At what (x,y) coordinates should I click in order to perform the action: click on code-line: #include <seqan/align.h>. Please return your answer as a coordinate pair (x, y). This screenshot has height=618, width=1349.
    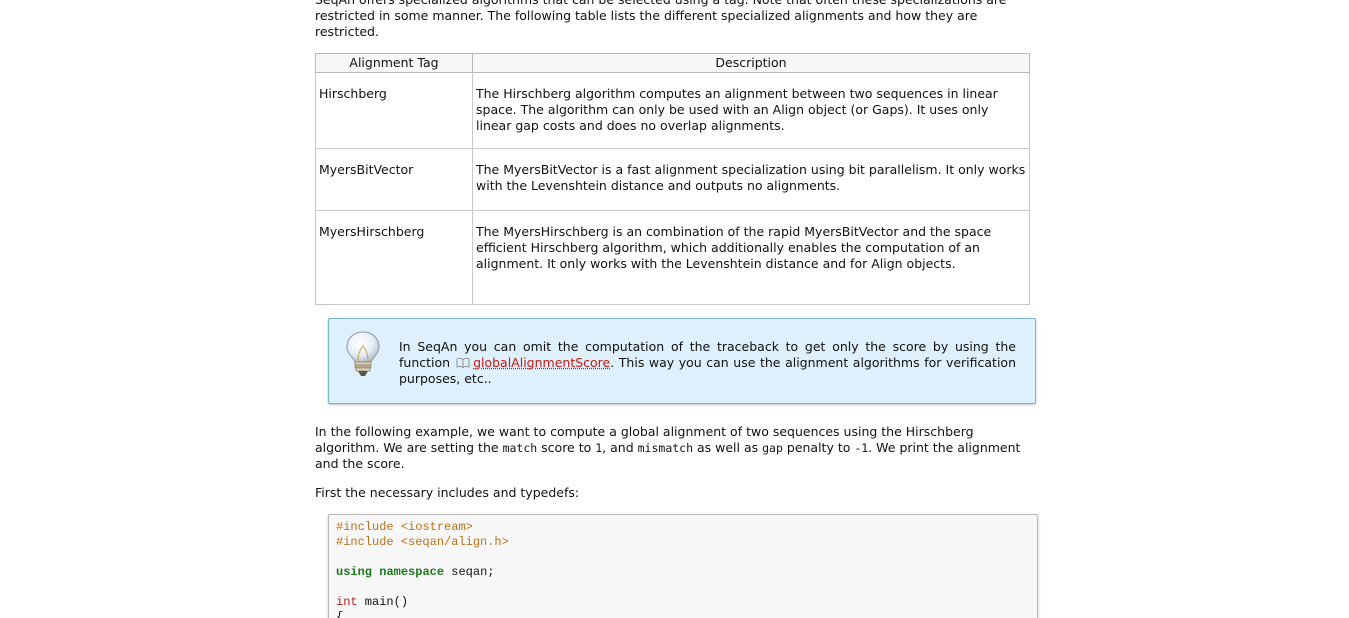
    Looking at the image, I should click on (683, 541).